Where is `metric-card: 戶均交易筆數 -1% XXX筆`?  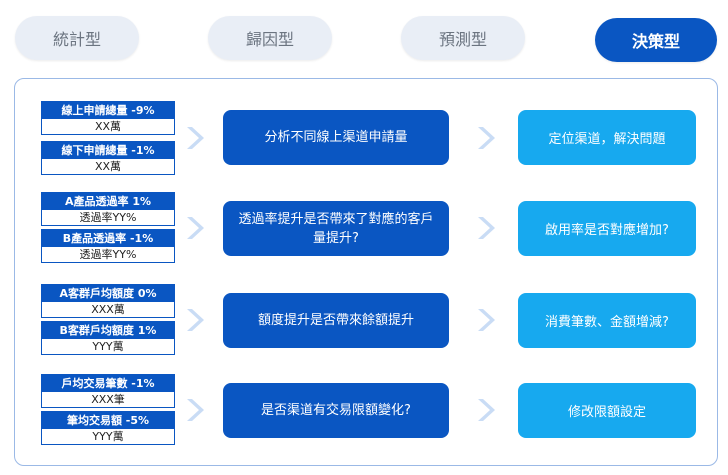 metric-card: 戶均交易筆數 -1% XXX筆 is located at coordinates (108, 391).